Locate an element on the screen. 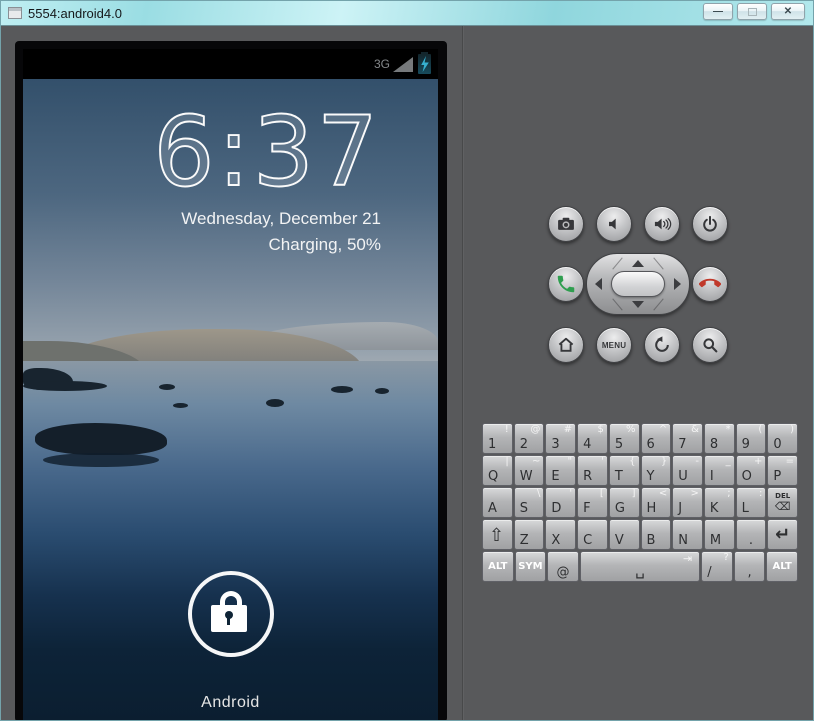 The width and height of the screenshot is (814, 721). key-space: ␣ ⇥ is located at coordinates (640, 566).